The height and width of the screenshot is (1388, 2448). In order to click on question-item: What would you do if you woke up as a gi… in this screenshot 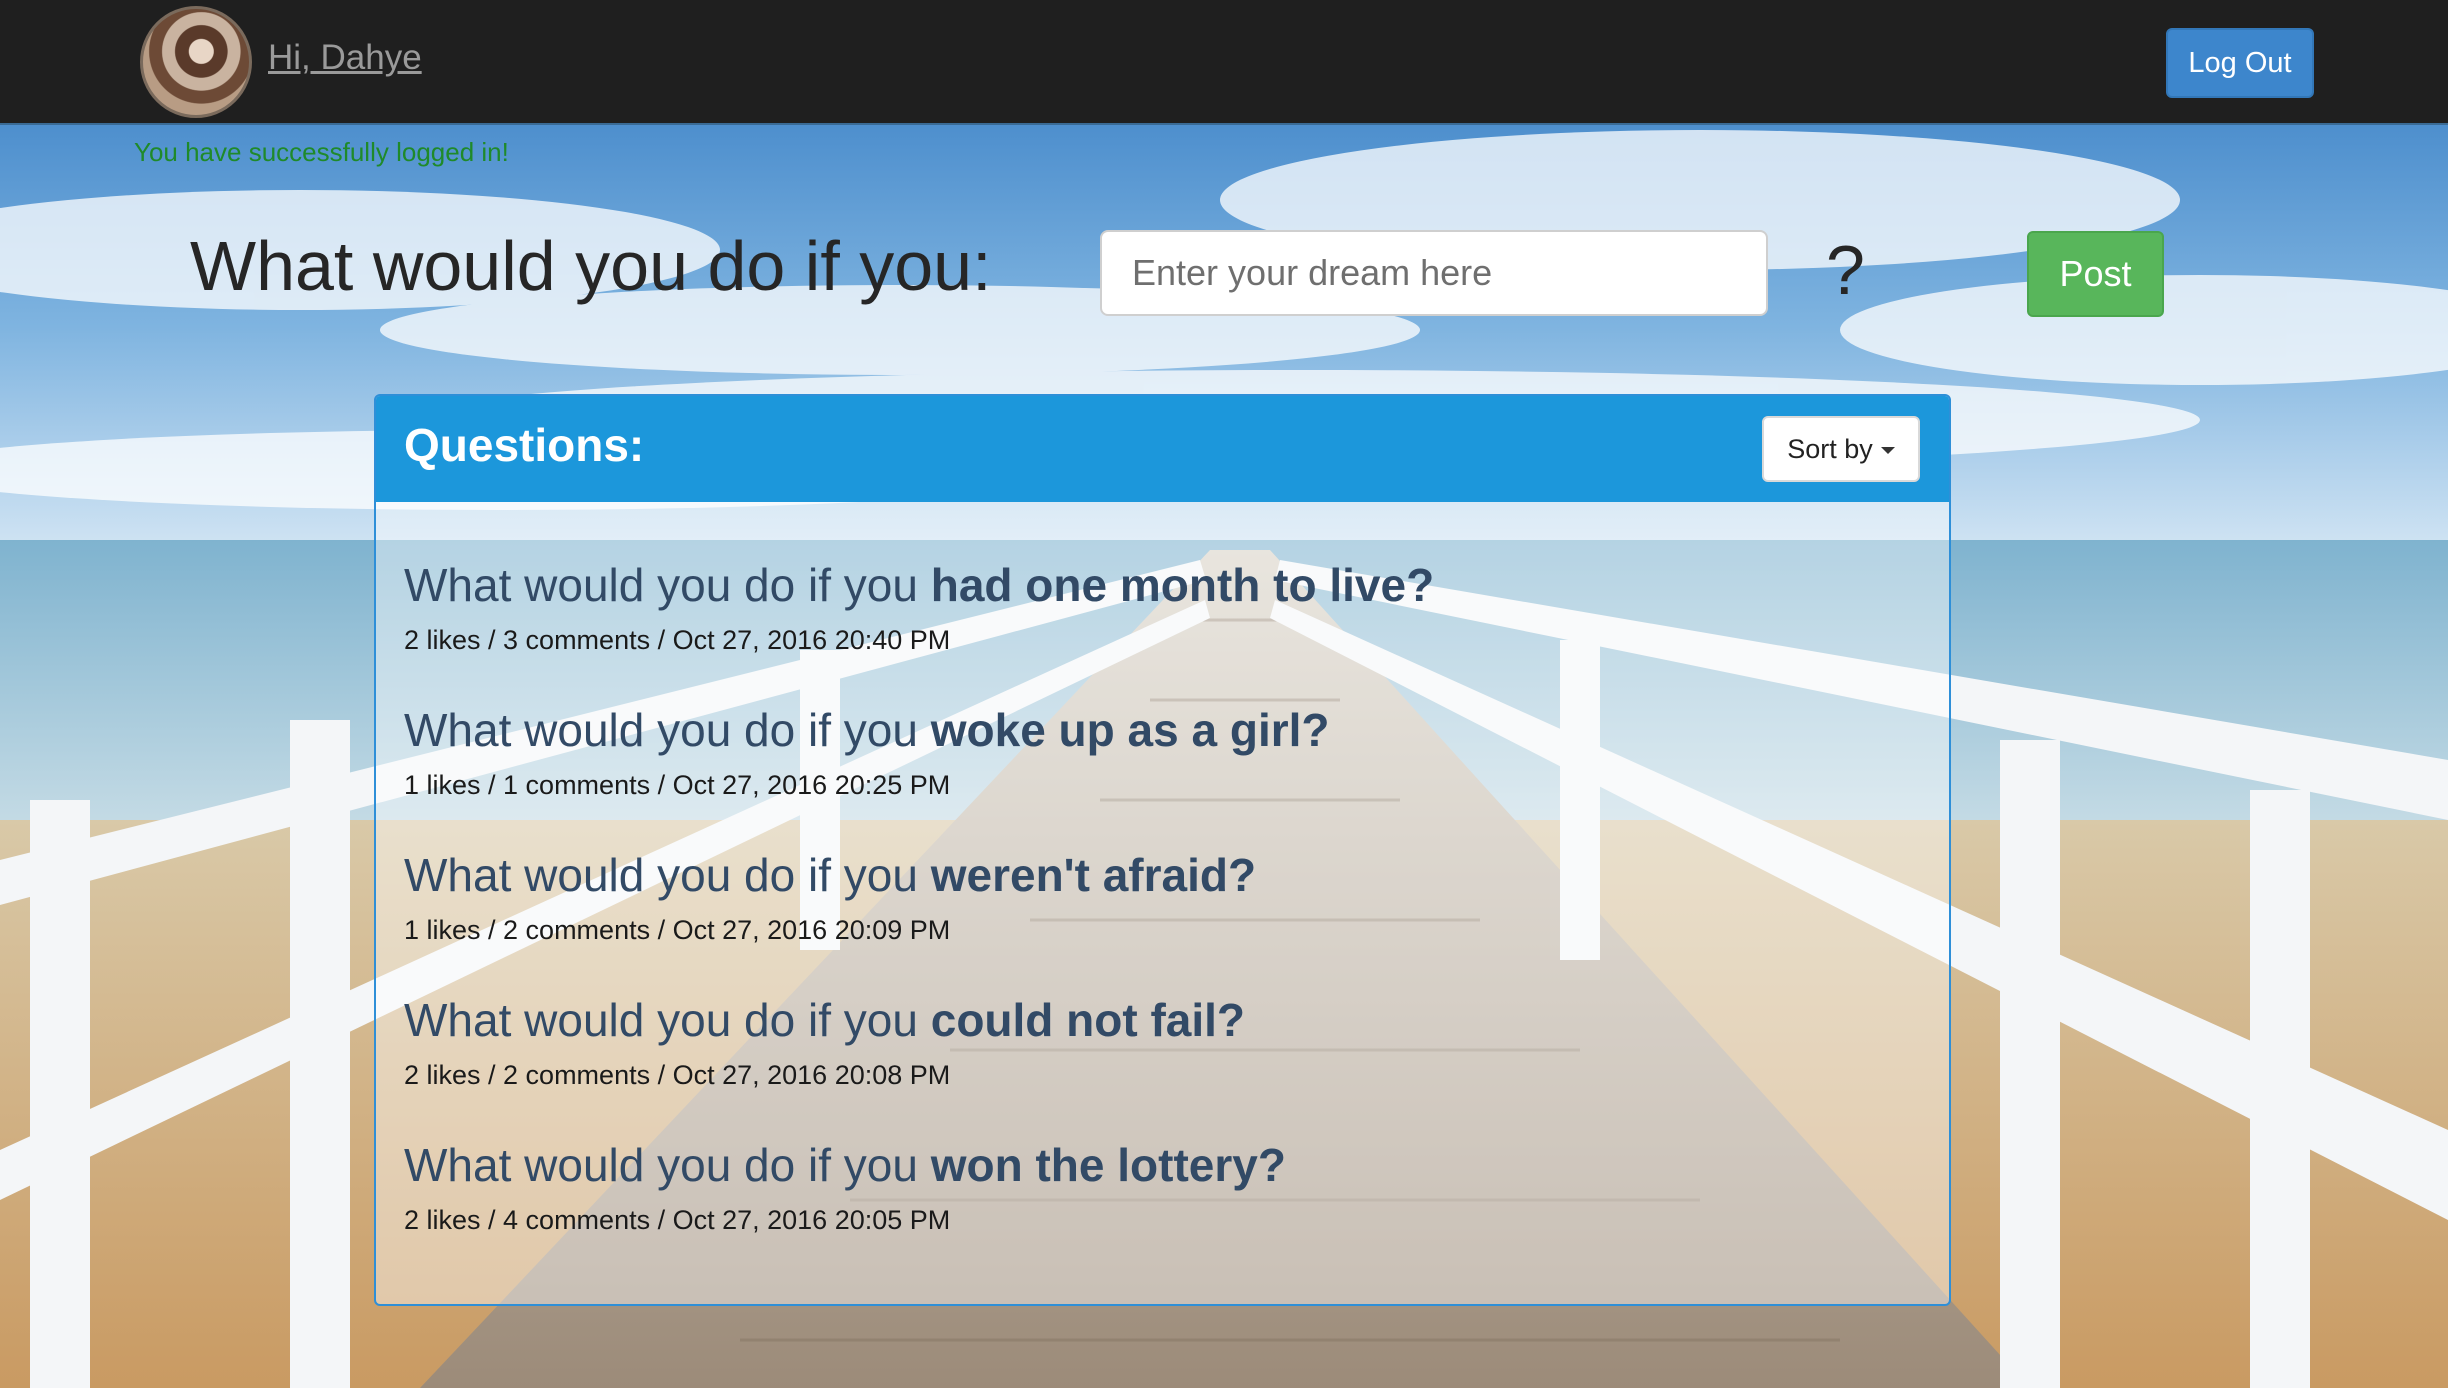, I will do `click(919, 775)`.